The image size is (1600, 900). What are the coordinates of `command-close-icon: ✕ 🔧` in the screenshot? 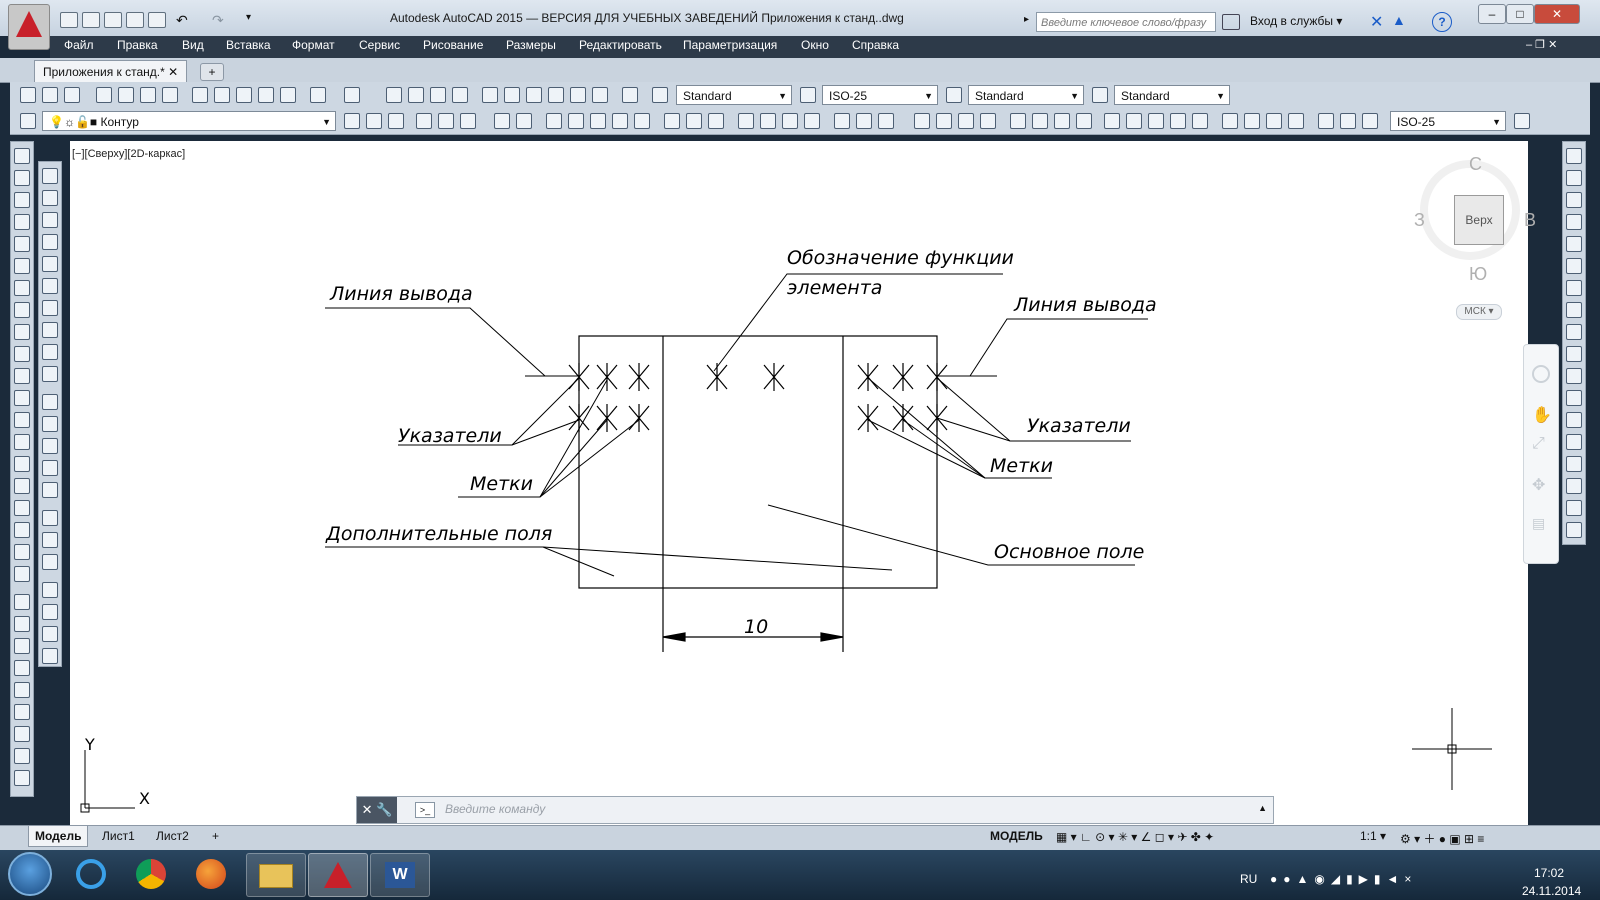 It's located at (377, 810).